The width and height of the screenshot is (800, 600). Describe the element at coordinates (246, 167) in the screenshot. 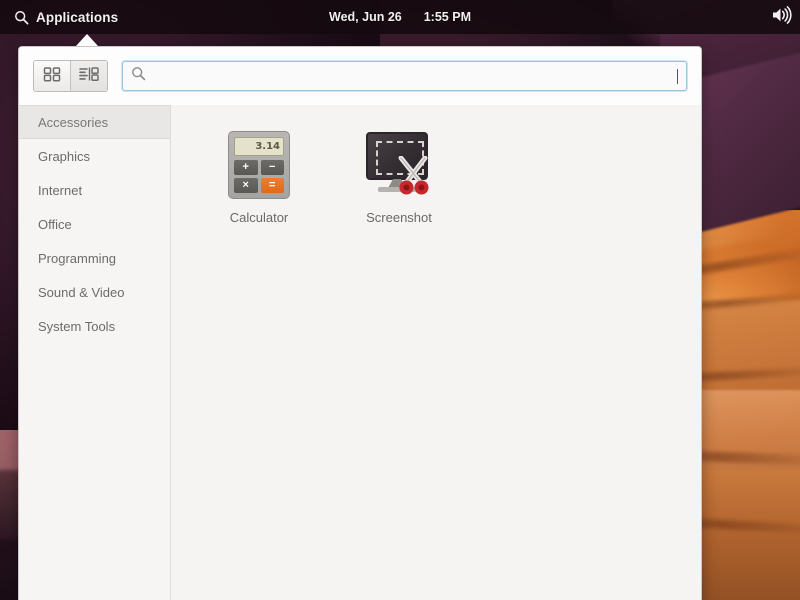

I see `calculator-key-plus: +` at that location.